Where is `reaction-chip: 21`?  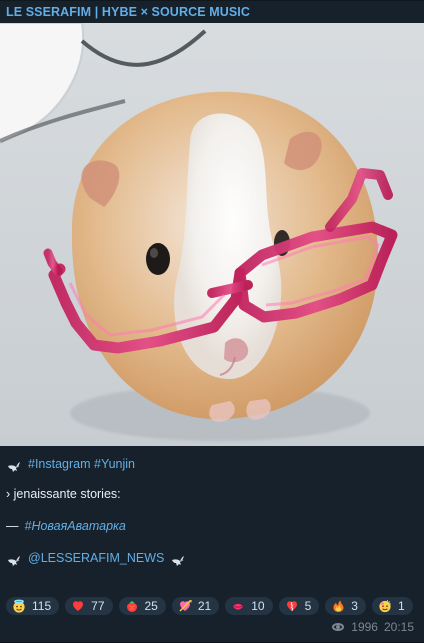
reaction-chip: 21 is located at coordinates (195, 606).